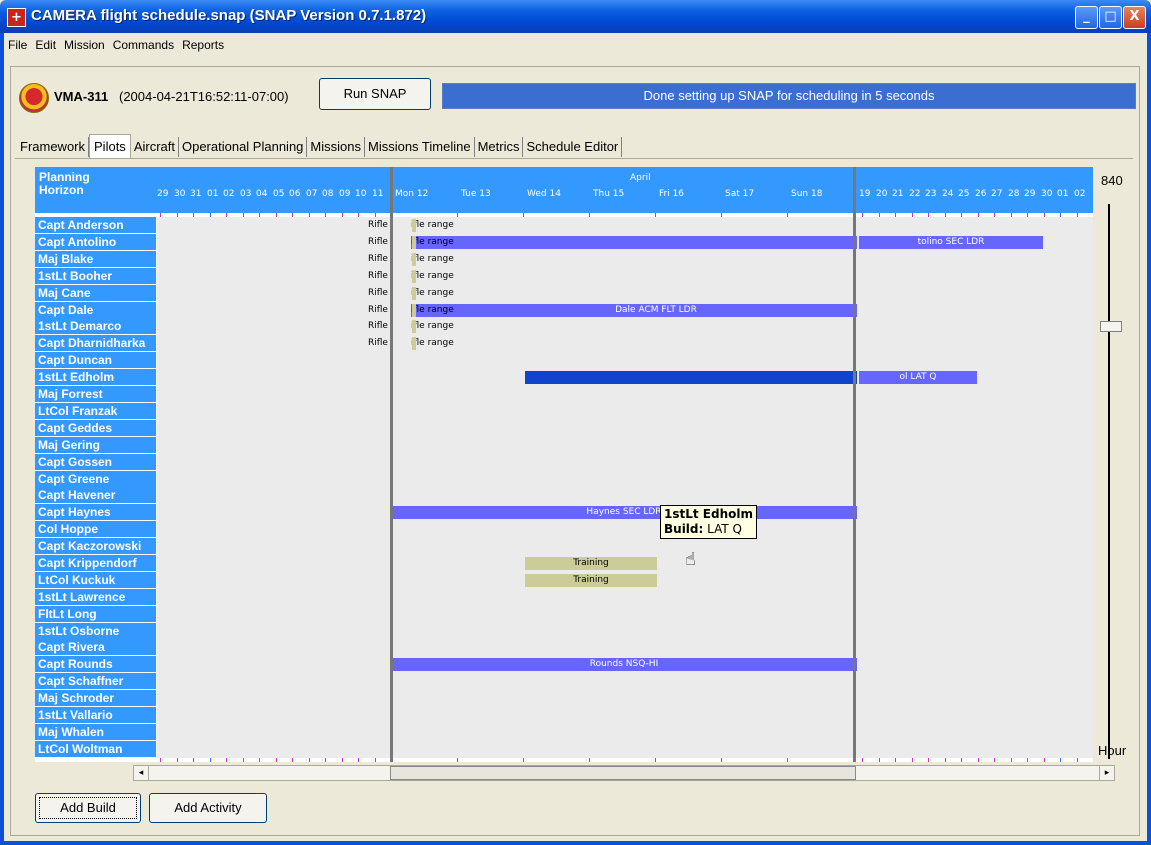  What do you see at coordinates (95, 563) in the screenshot?
I see `pilot-name: Capt Krippendorf` at bounding box center [95, 563].